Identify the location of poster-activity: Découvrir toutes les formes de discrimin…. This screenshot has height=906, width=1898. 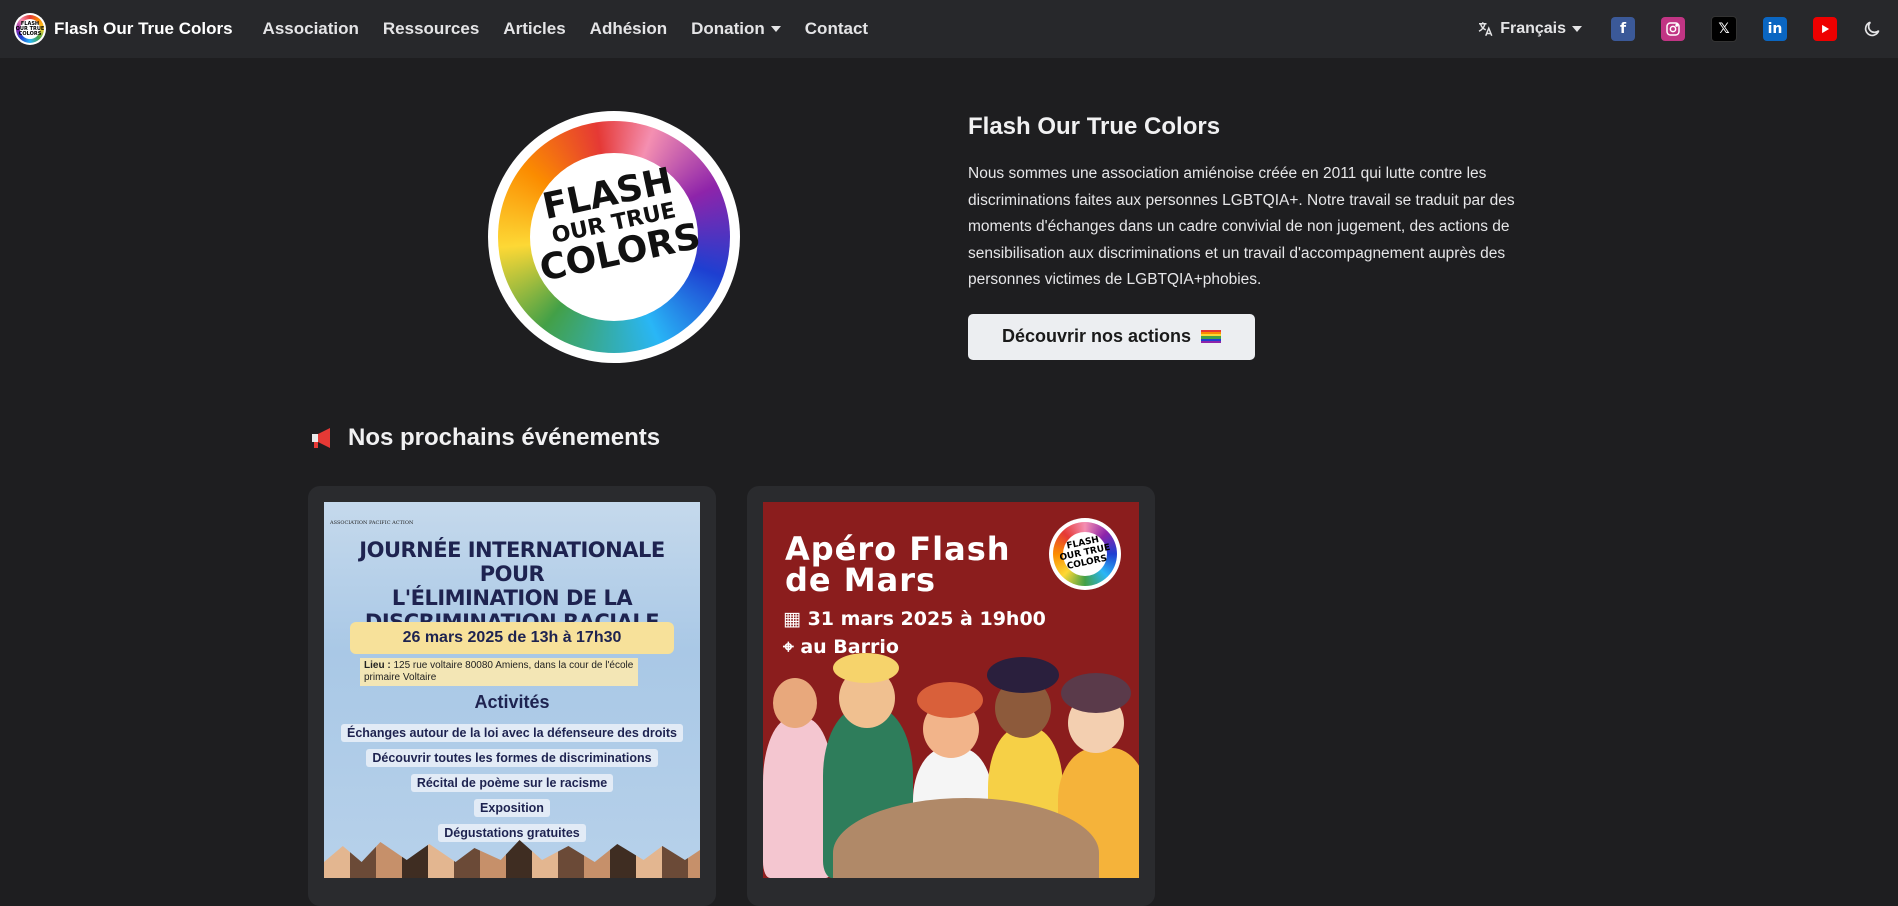
(512, 758).